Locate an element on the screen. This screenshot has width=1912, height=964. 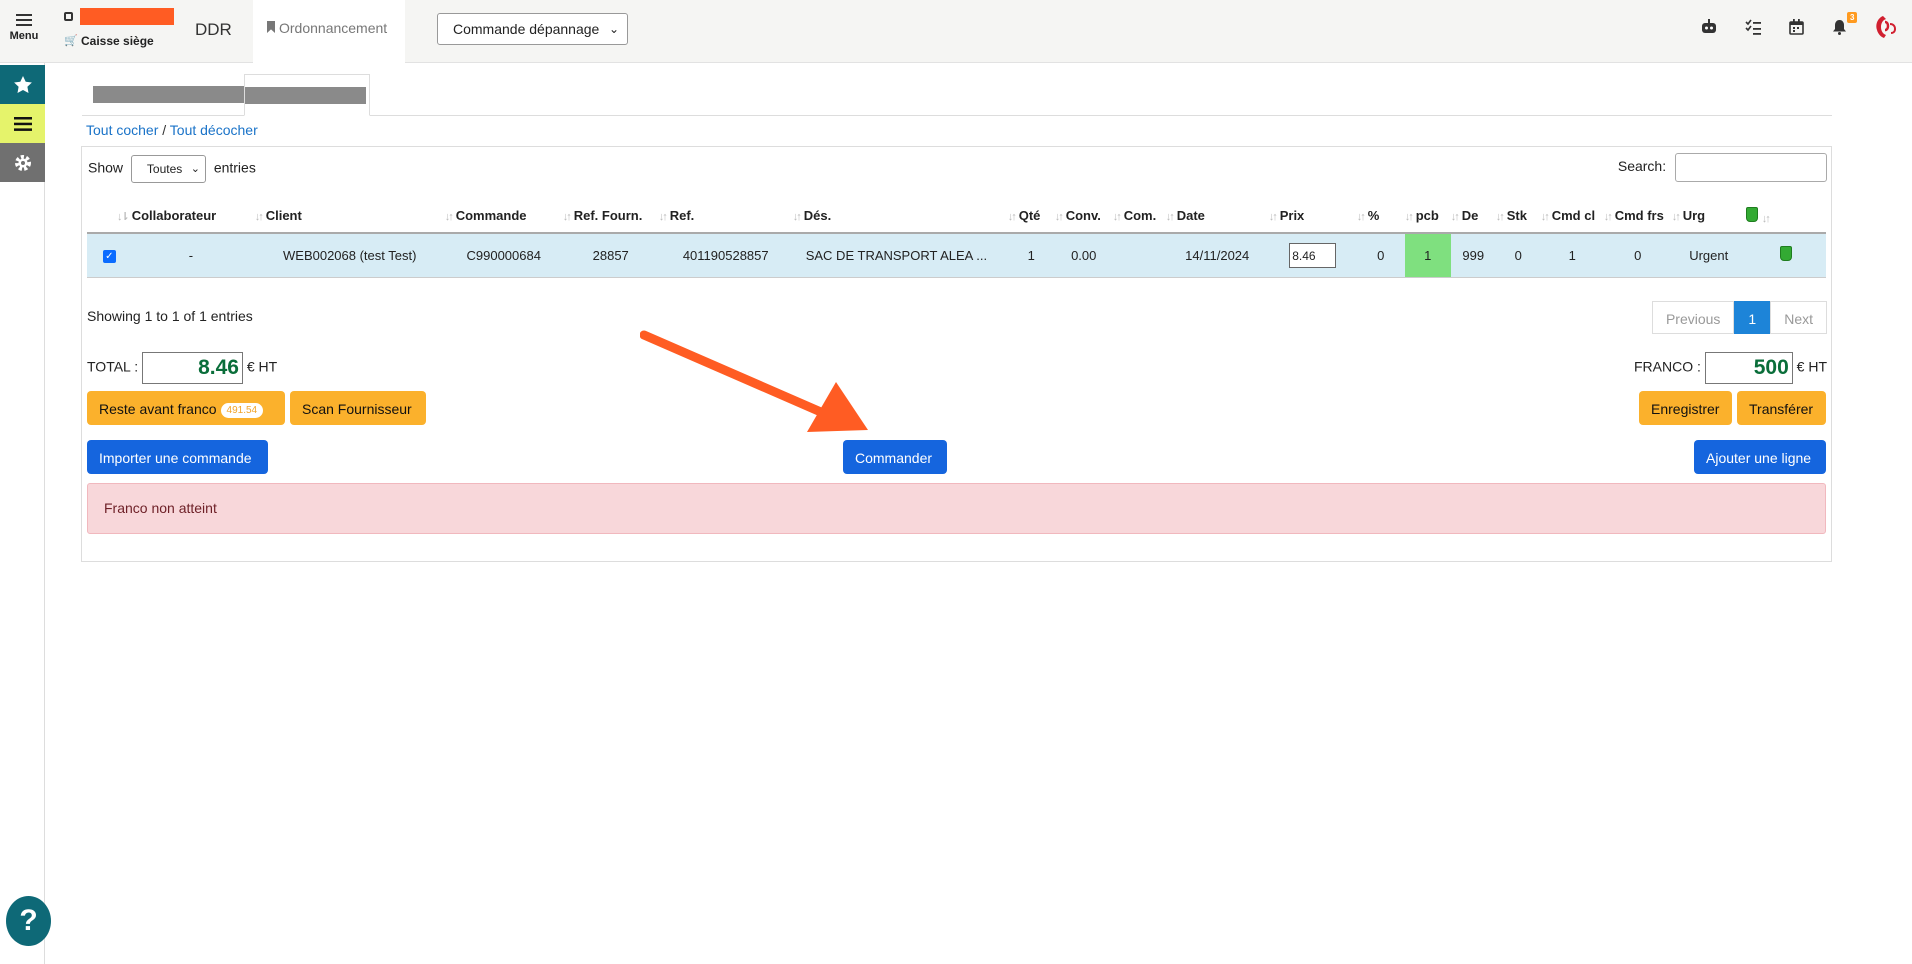
import-order-button: Importer une commande is located at coordinates (177, 457).